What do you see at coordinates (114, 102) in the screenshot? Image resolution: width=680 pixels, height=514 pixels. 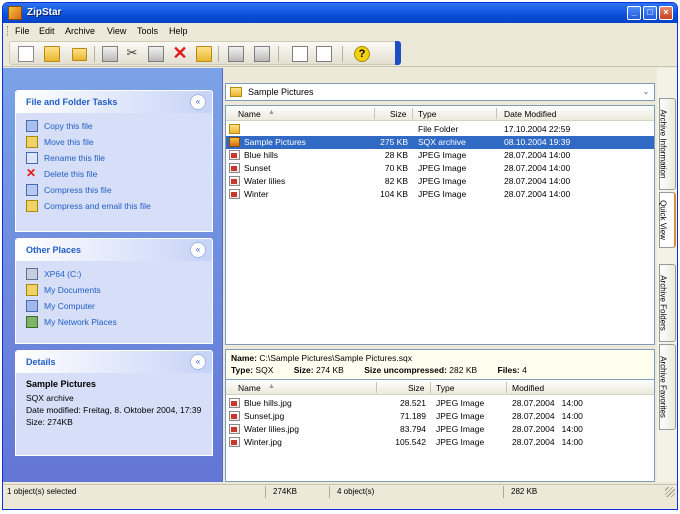 I see `panel-header: File and Folder Tasks «` at bounding box center [114, 102].